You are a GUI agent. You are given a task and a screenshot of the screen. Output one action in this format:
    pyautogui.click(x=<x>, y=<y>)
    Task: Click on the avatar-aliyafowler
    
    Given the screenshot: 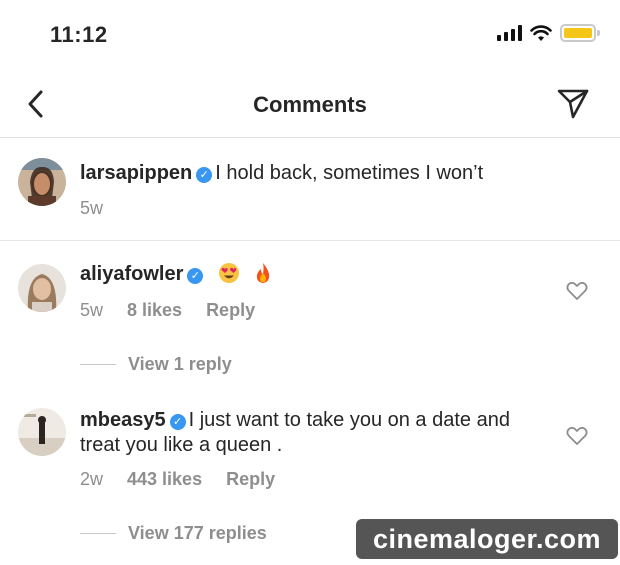 What is the action you would take?
    pyautogui.click(x=42, y=288)
    